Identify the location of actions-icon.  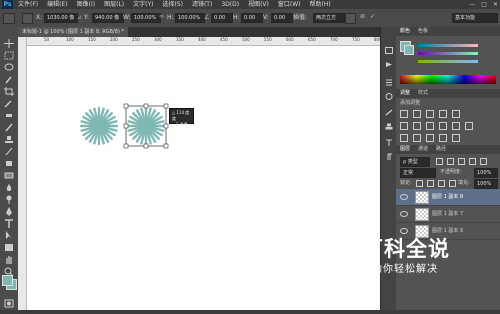
(389, 60).